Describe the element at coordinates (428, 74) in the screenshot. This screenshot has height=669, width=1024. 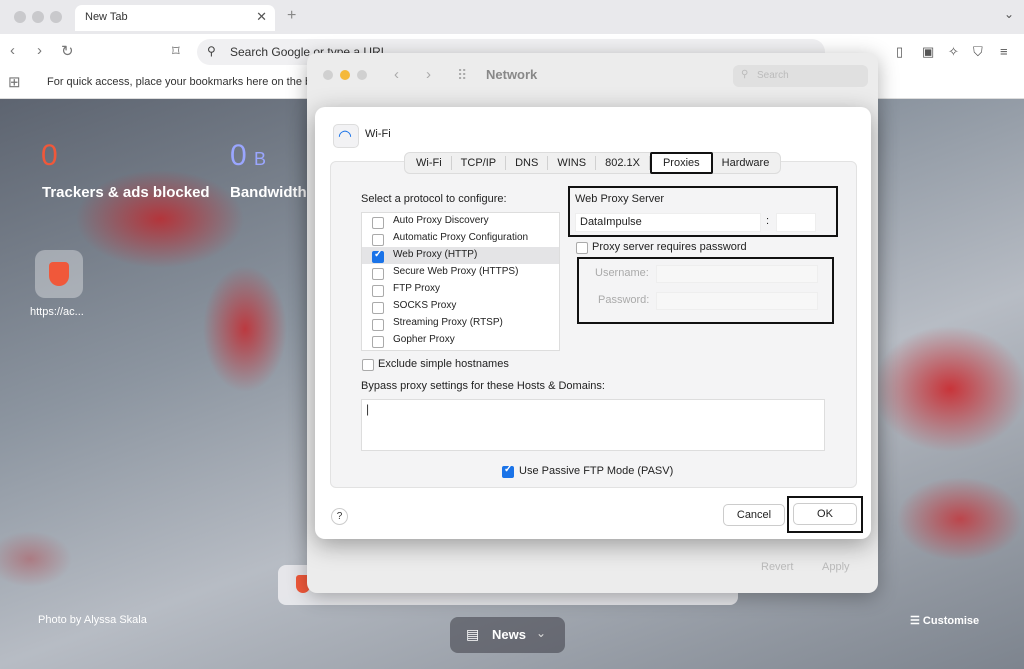
I see `net-forward-icon: ›` at that location.